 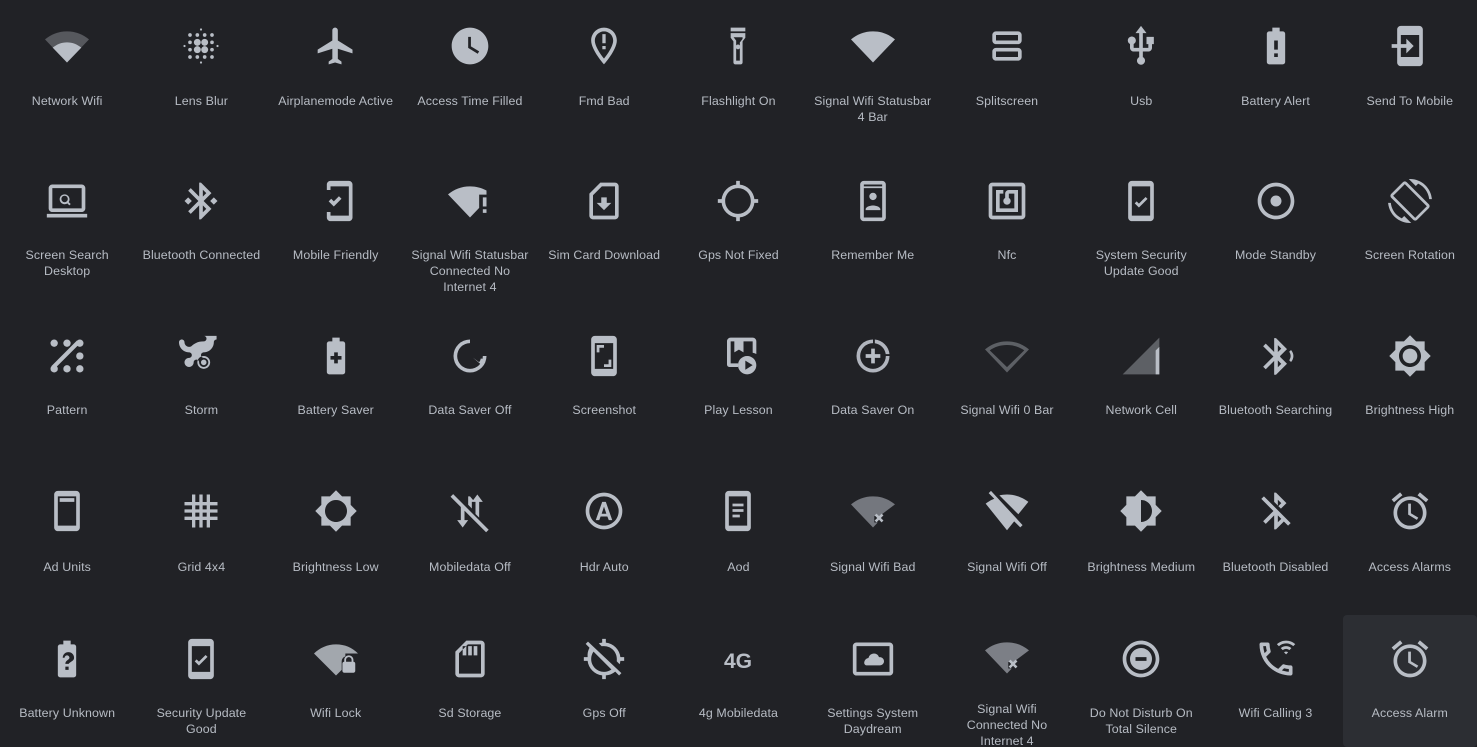 I want to click on icon-cell: Fmd Bad, so click(x=604, y=77).